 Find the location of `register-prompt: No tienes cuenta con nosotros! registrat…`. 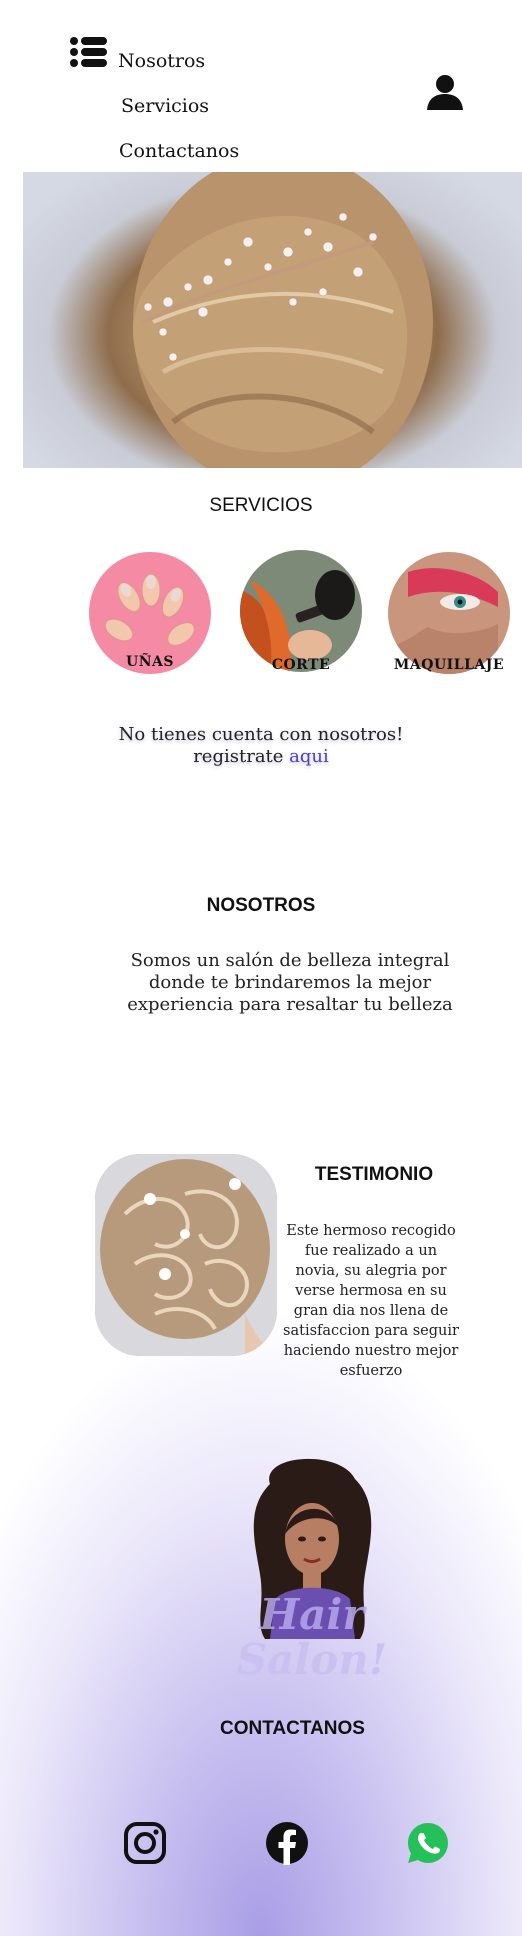

register-prompt: No tienes cuenta con nosotros! registrat… is located at coordinates (261, 746).